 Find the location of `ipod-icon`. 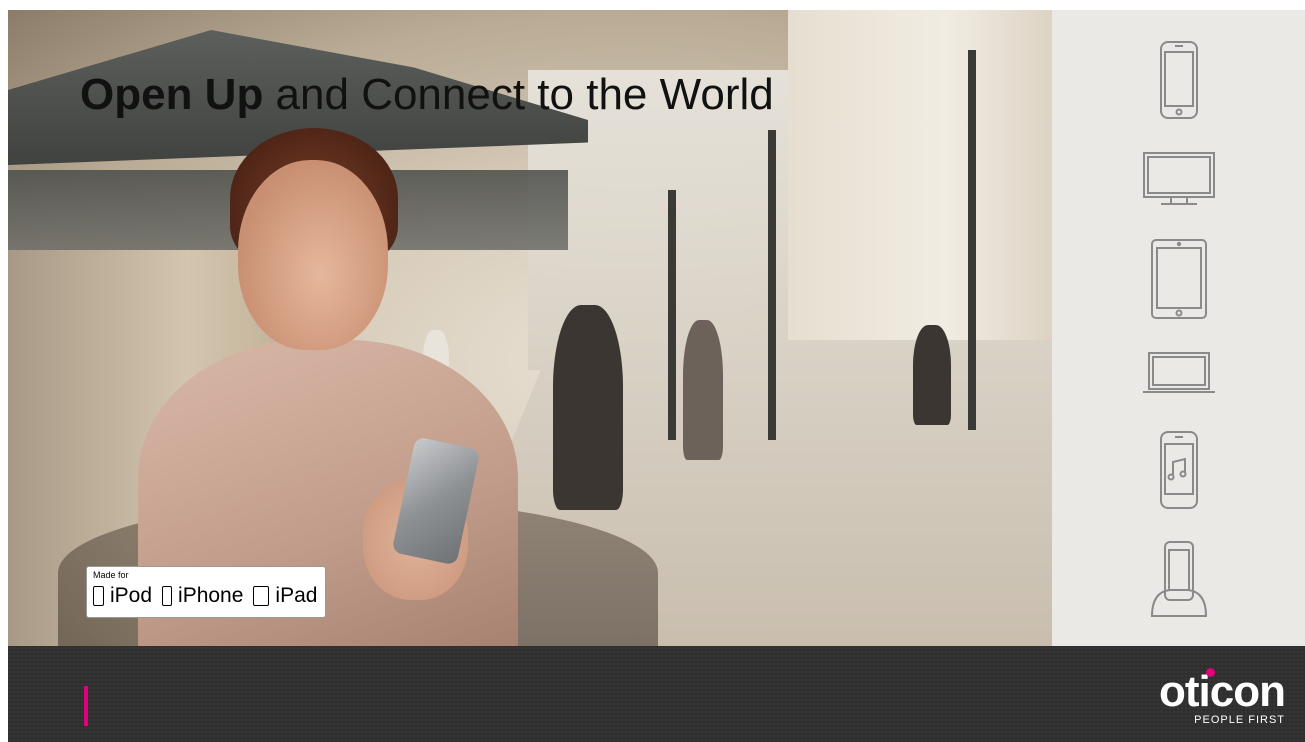

ipod-icon is located at coordinates (98, 596).